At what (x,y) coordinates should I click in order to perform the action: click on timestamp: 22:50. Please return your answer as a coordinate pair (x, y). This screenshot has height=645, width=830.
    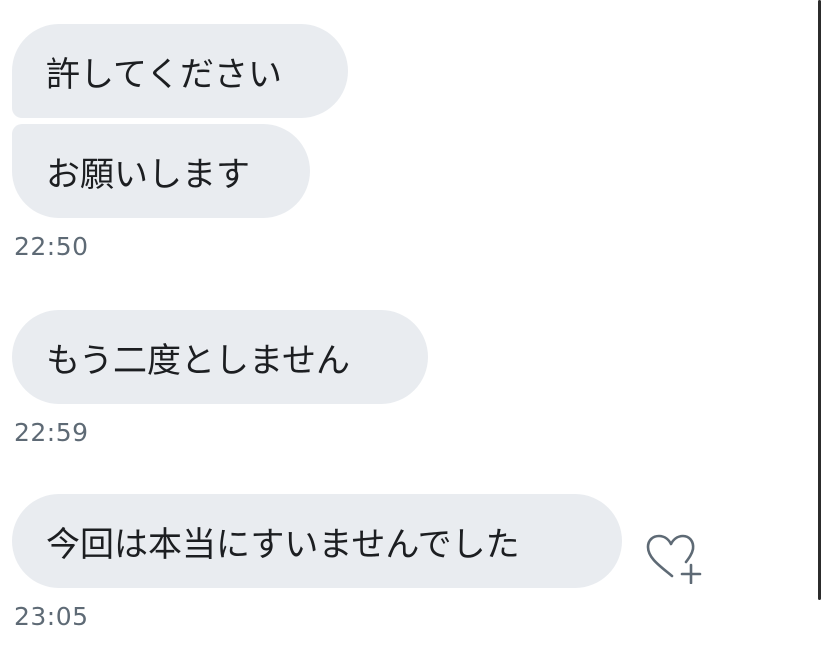
    Looking at the image, I should click on (51, 246).